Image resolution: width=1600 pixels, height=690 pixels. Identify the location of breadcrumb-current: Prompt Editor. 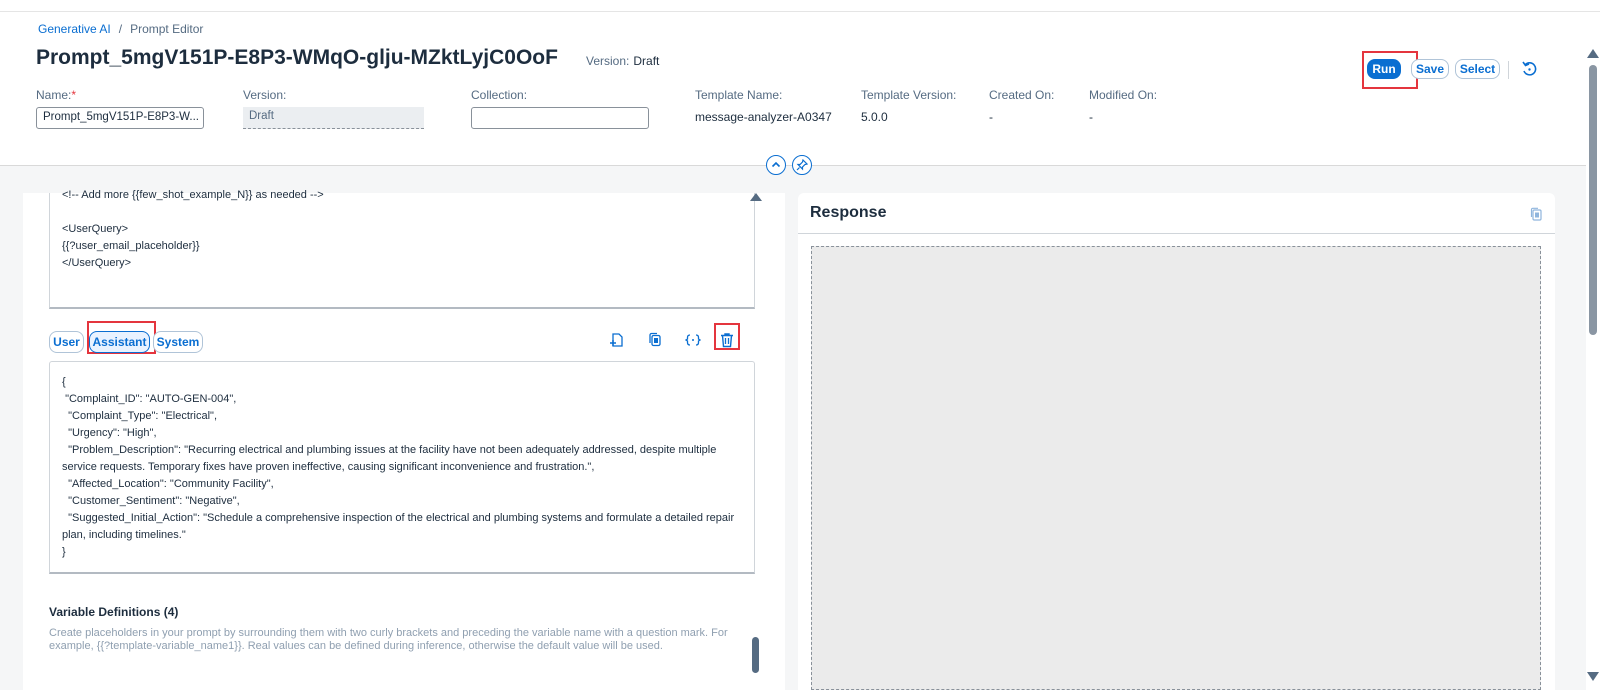
(167, 29).